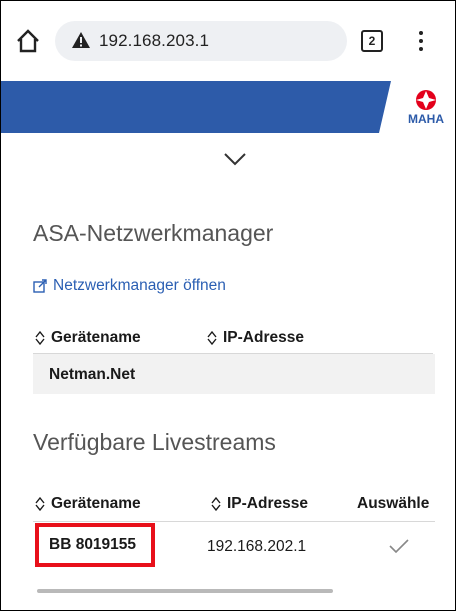  Describe the element at coordinates (154, 442) in the screenshot. I see `section-title-livestreams: Verfügbare Livestreams` at that location.